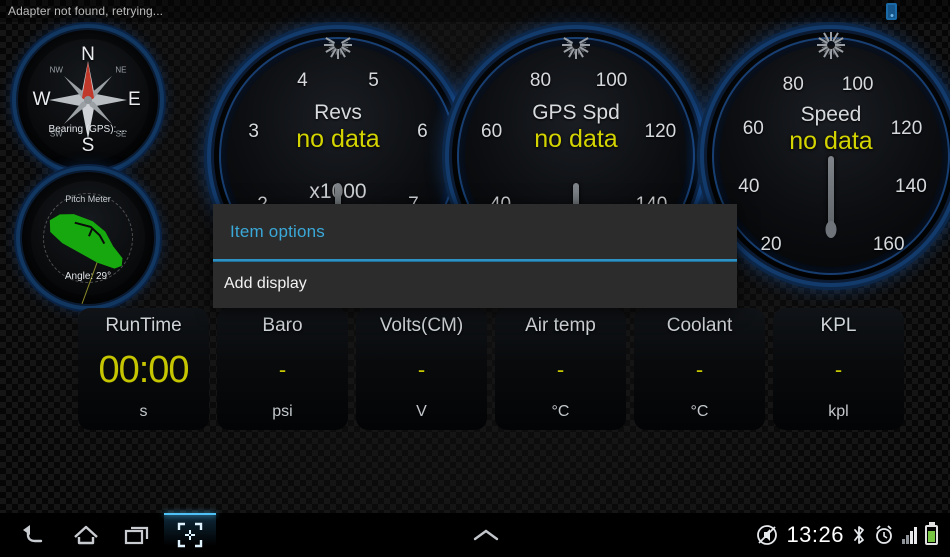 The height and width of the screenshot is (557, 950). I want to click on data-card-volts: Volts(CM) - V, so click(421, 369).